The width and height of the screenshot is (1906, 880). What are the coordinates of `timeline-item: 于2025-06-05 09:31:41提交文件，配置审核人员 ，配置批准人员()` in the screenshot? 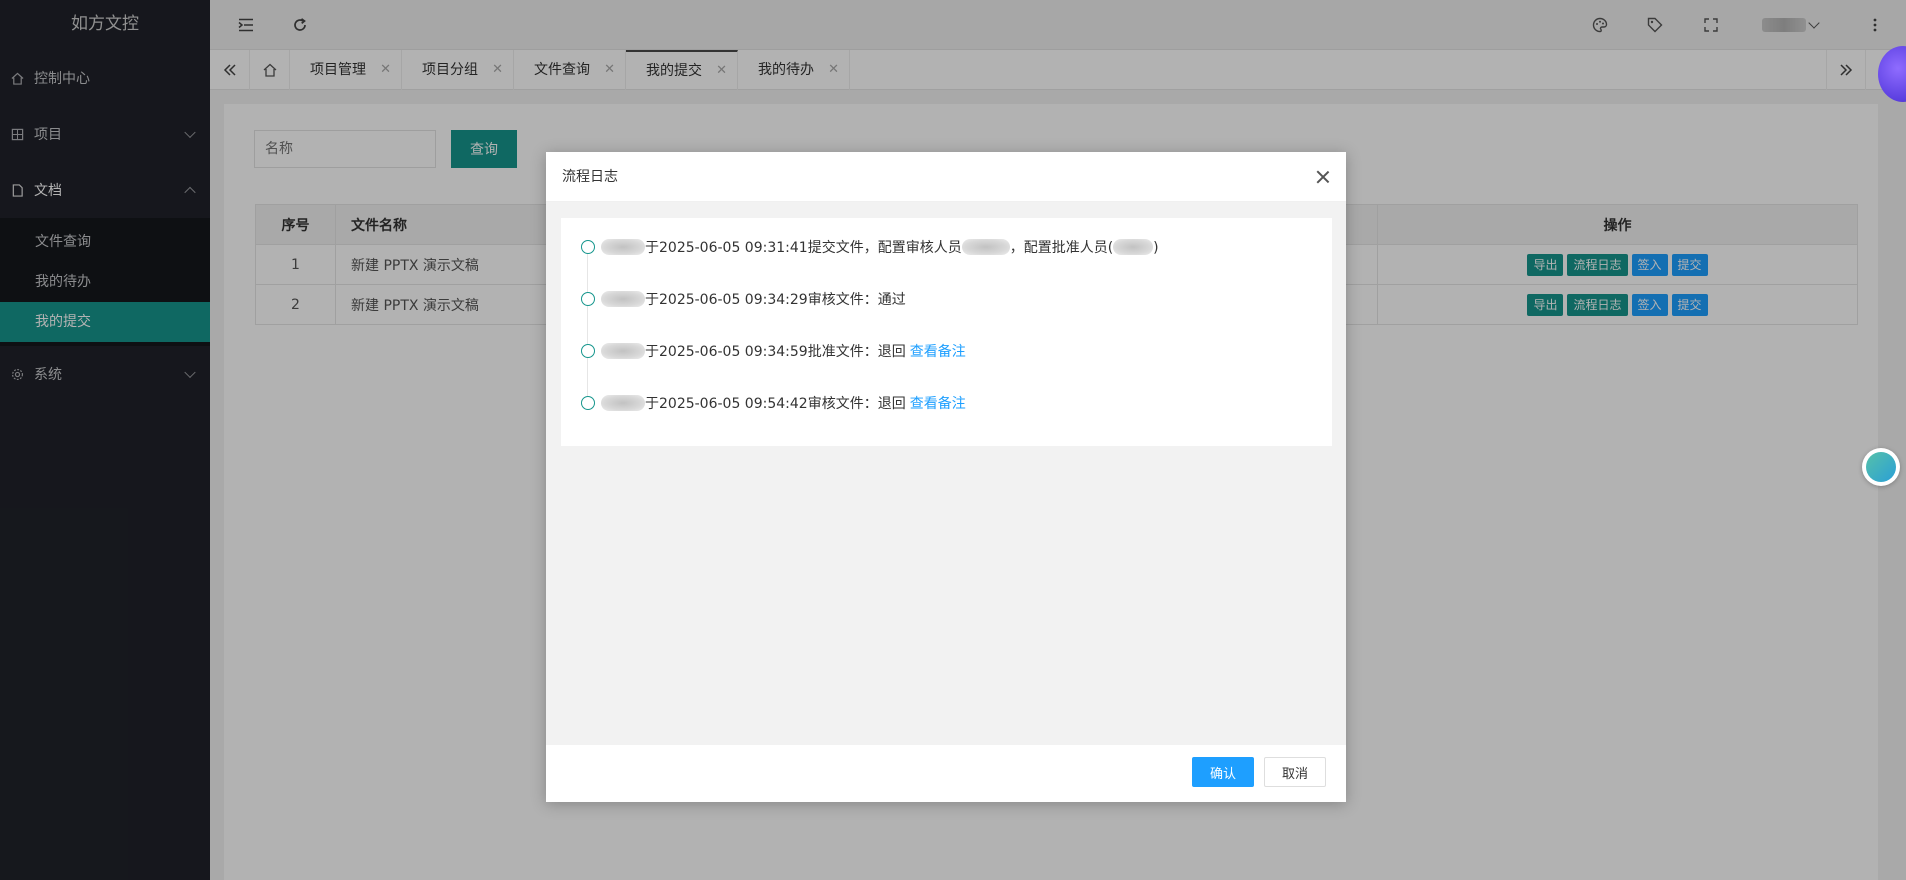 It's located at (951, 260).